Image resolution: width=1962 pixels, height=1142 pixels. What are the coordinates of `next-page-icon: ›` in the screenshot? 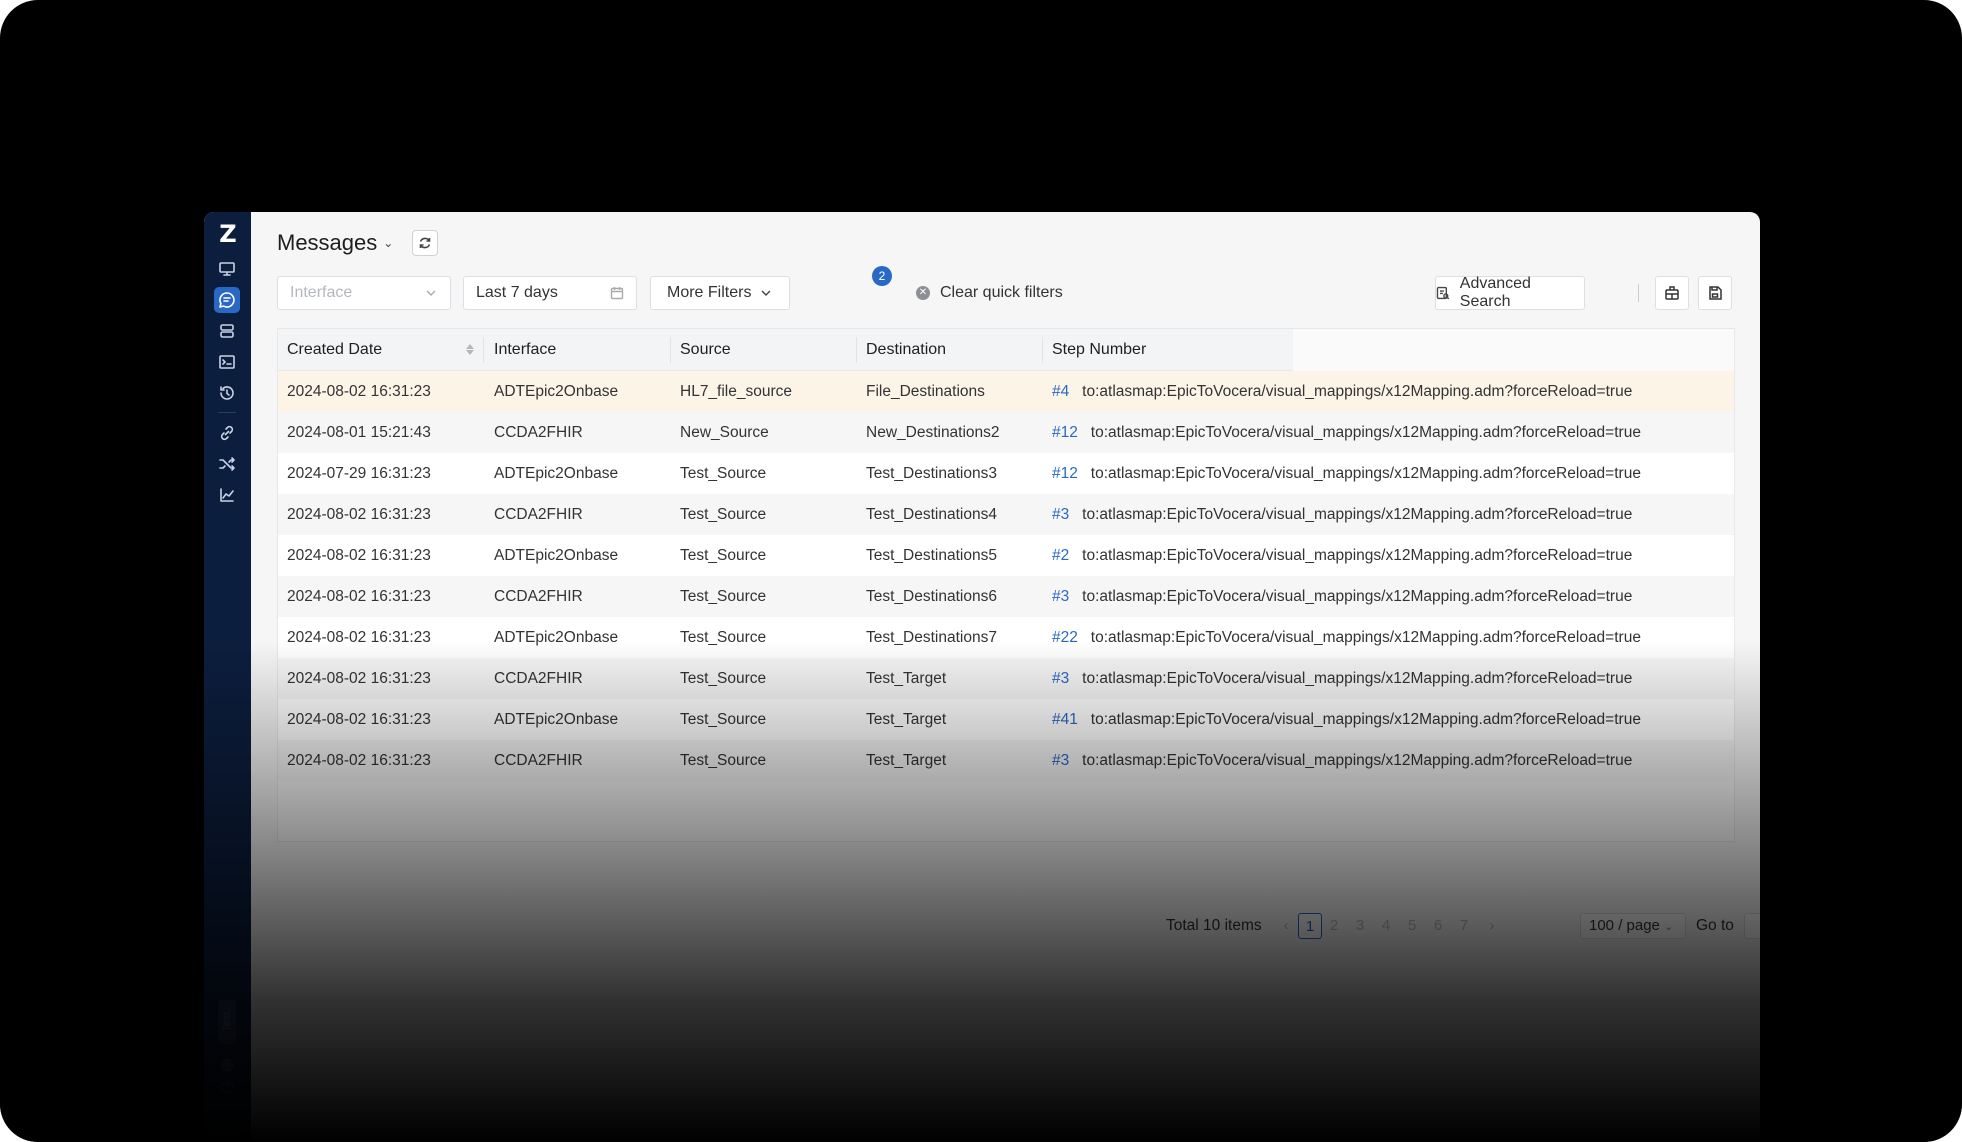 It's located at (1492, 926).